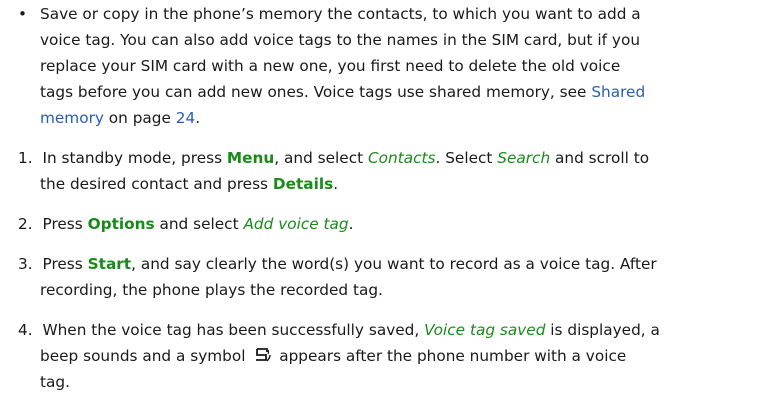 The image size is (762, 413). I want to click on step-text: and select, so click(199, 224).